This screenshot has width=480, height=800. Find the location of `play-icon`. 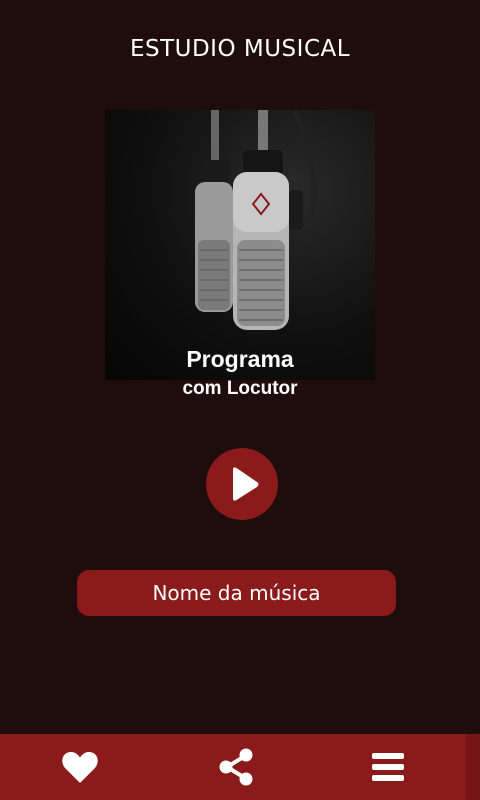

play-icon is located at coordinates (246, 484).